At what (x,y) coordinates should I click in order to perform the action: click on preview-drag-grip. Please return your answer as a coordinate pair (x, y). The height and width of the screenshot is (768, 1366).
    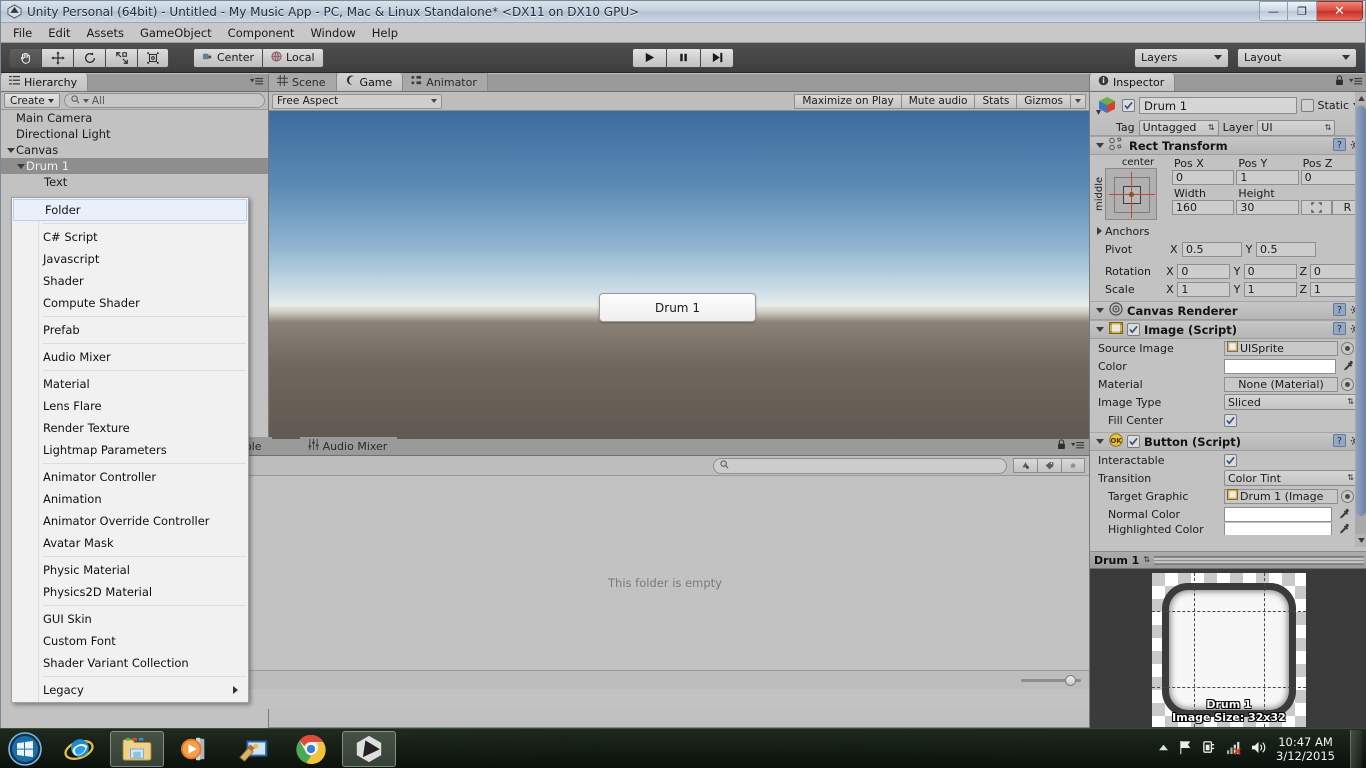
    Looking at the image, I should click on (1259, 560).